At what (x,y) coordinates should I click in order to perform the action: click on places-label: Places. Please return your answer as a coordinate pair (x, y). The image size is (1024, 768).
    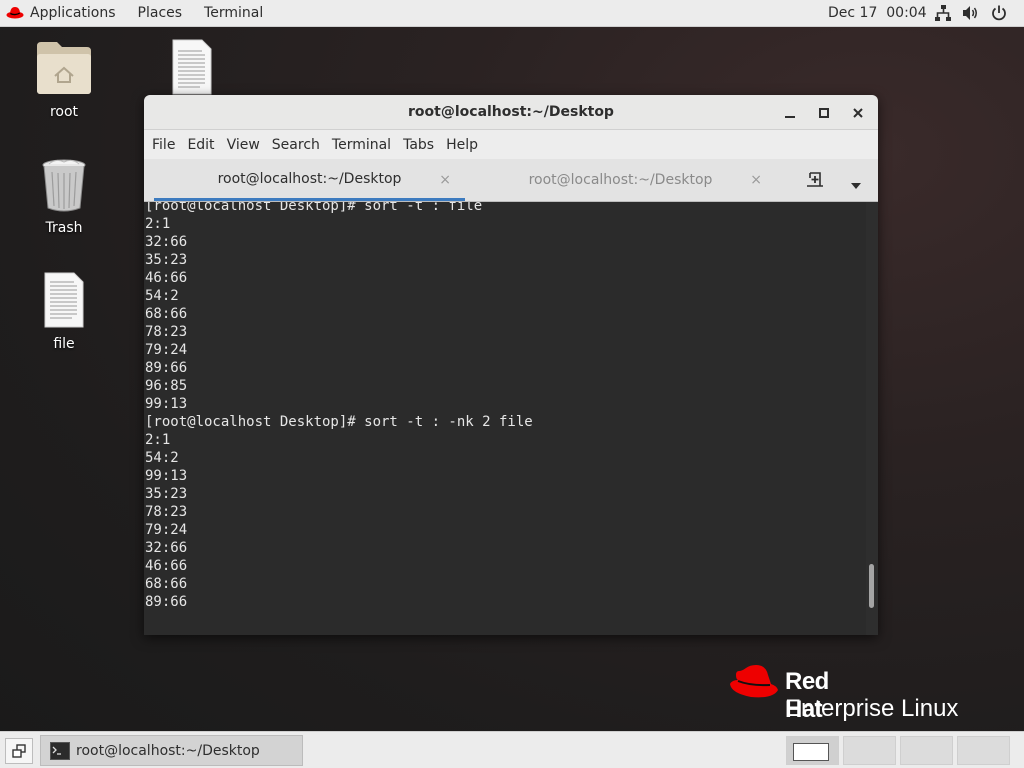
    Looking at the image, I should click on (160, 13).